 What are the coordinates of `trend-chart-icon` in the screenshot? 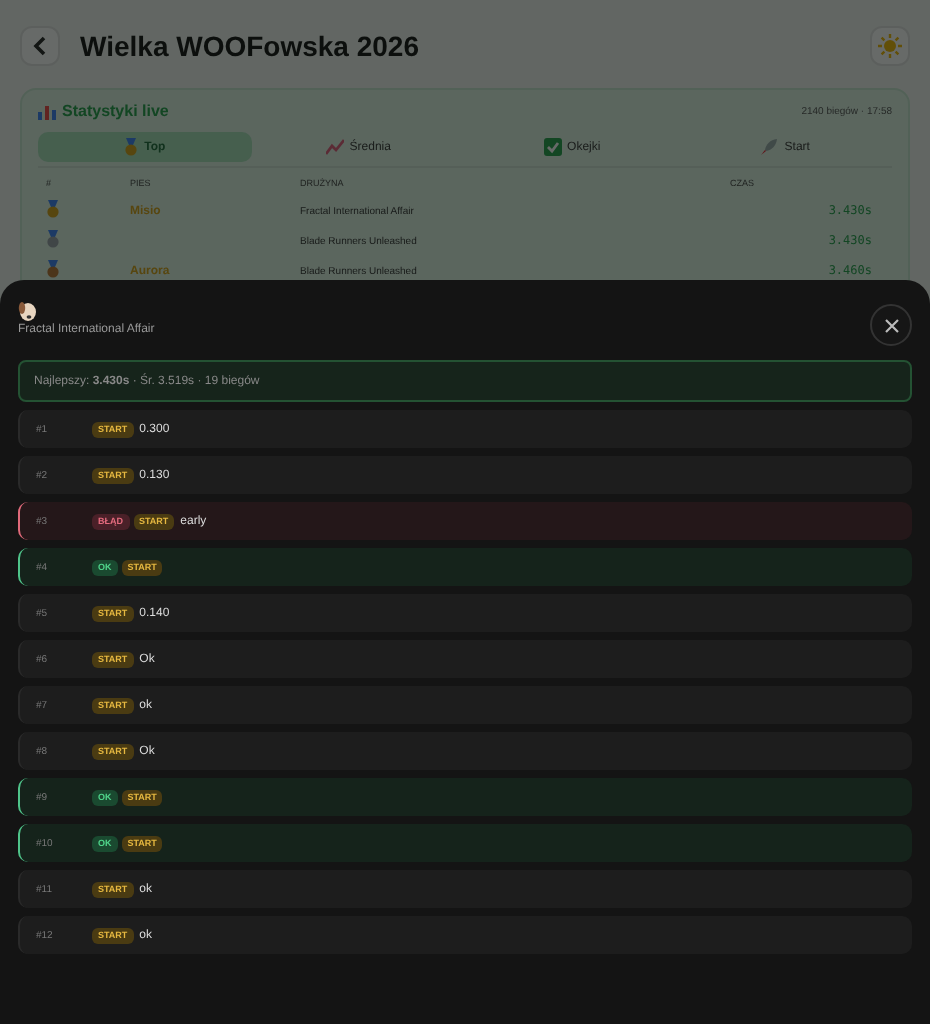 It's located at (334, 147).